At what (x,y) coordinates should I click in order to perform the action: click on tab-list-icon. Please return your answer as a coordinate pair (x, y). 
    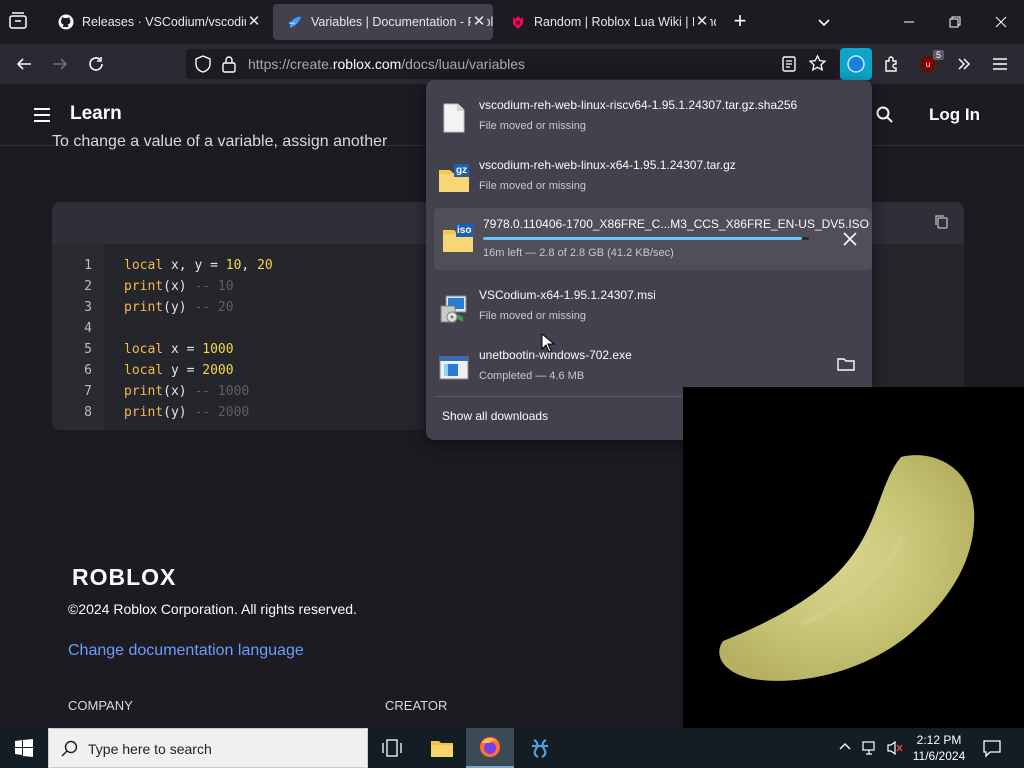
    Looking at the image, I should click on (19, 22).